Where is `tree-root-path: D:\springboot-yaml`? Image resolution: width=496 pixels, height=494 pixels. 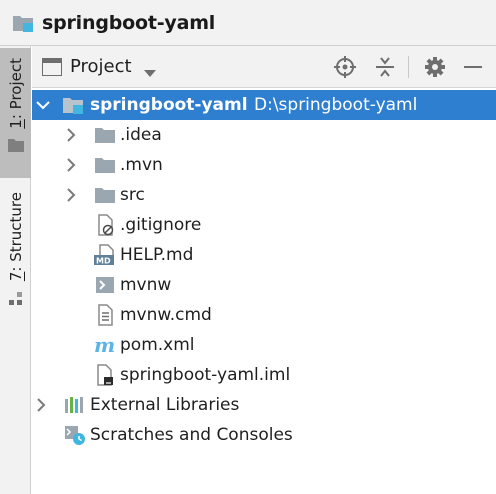
tree-root-path: D:\springboot-yaml is located at coordinates (336, 105).